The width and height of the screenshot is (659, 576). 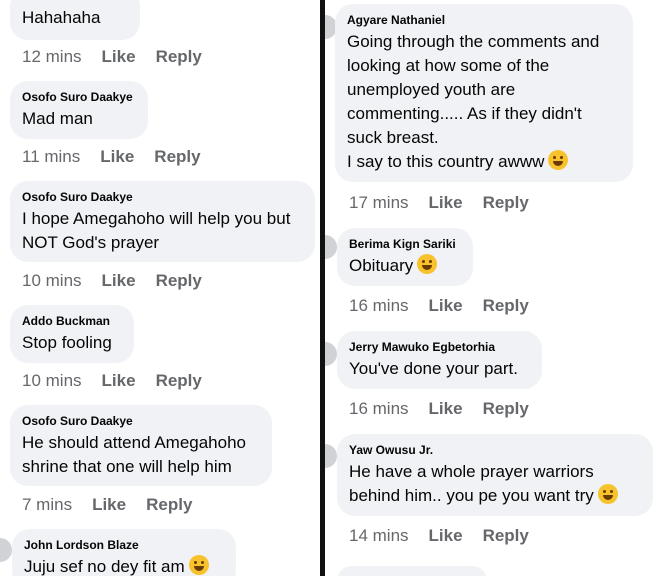 I want to click on comment-bubble: Osofo Suro Daakye Mad man, so click(x=79, y=110).